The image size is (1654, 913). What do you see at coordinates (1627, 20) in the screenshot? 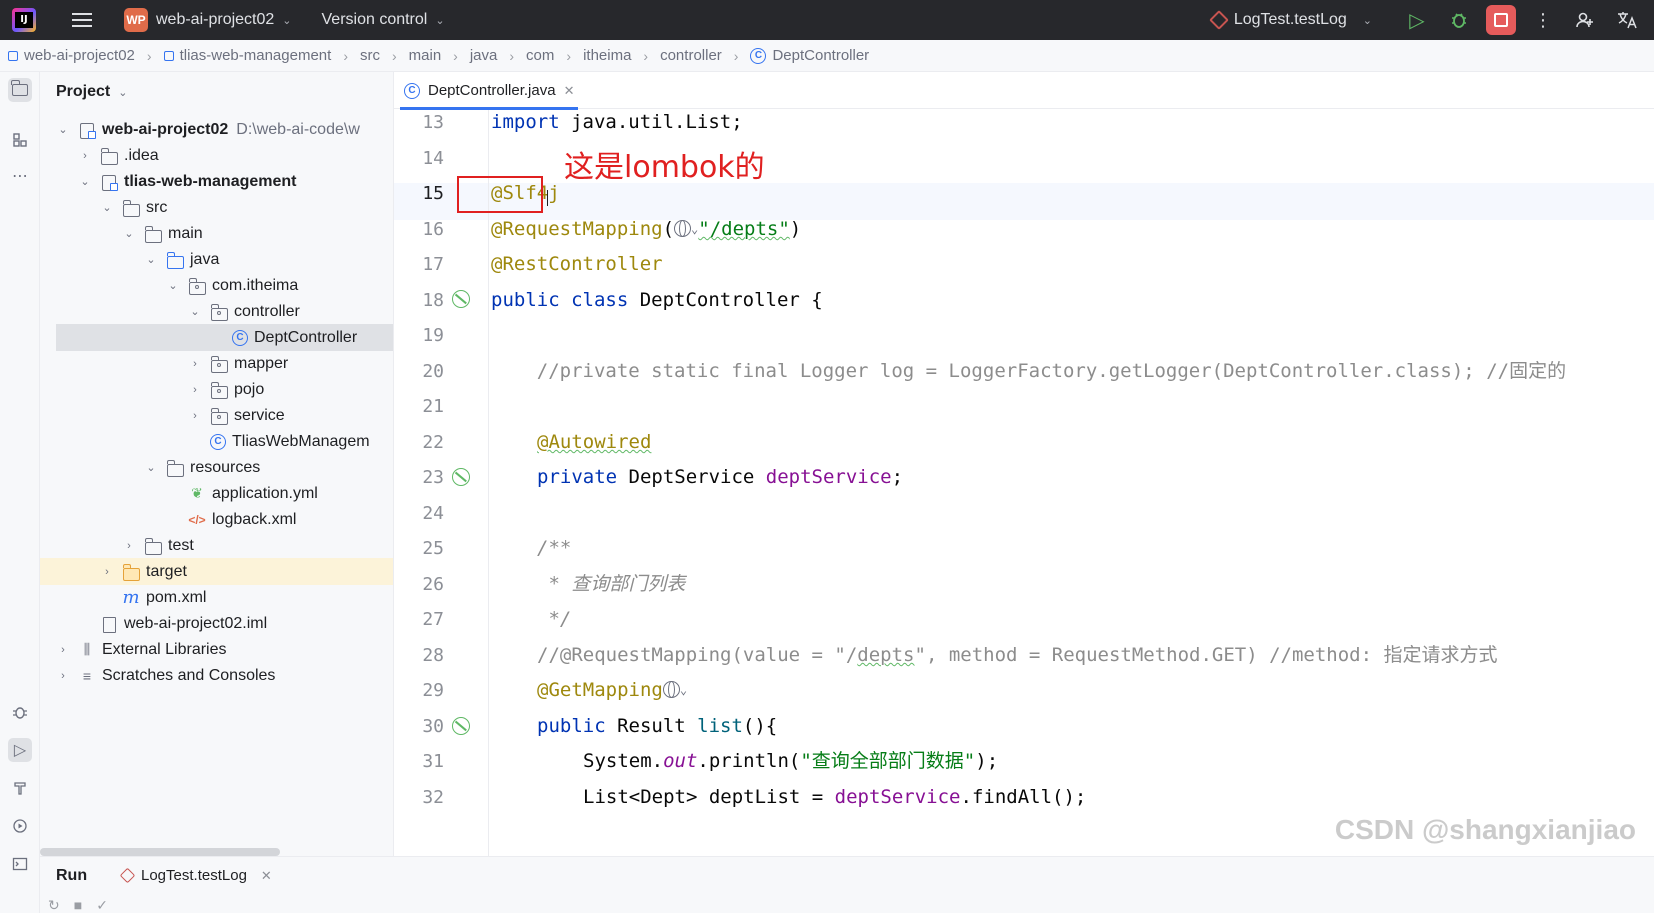
I see `translate-icon` at bounding box center [1627, 20].